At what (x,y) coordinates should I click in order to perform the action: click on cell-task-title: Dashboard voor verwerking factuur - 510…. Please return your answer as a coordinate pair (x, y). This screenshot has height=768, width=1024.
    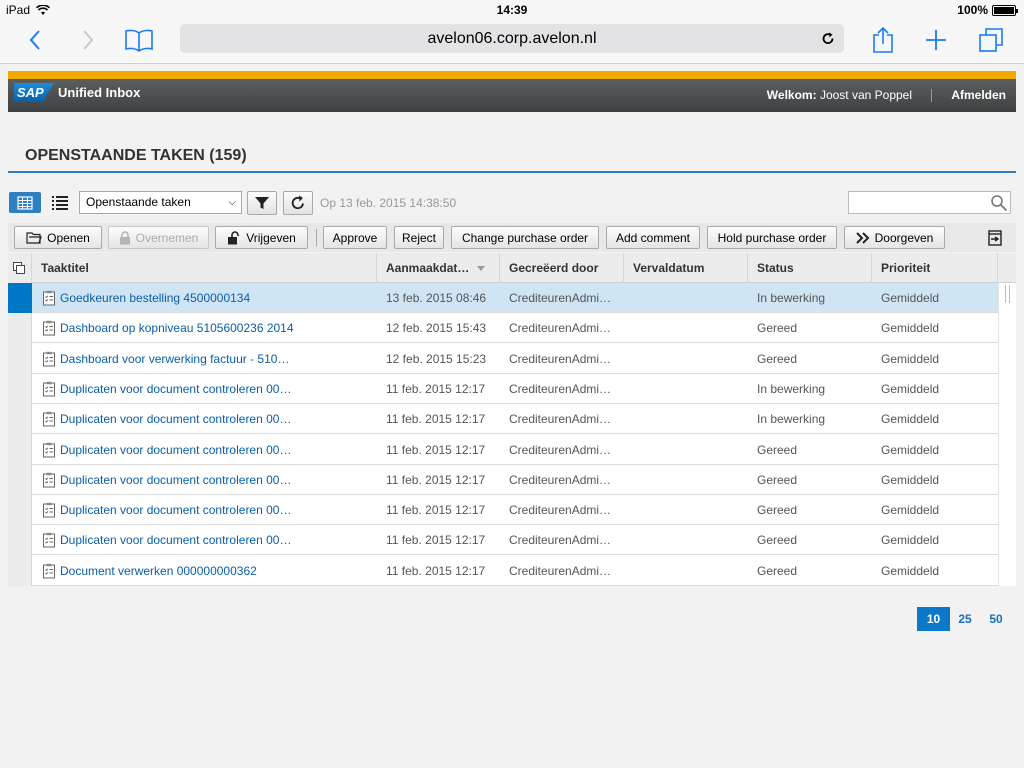
    Looking at the image, I should click on (204, 359).